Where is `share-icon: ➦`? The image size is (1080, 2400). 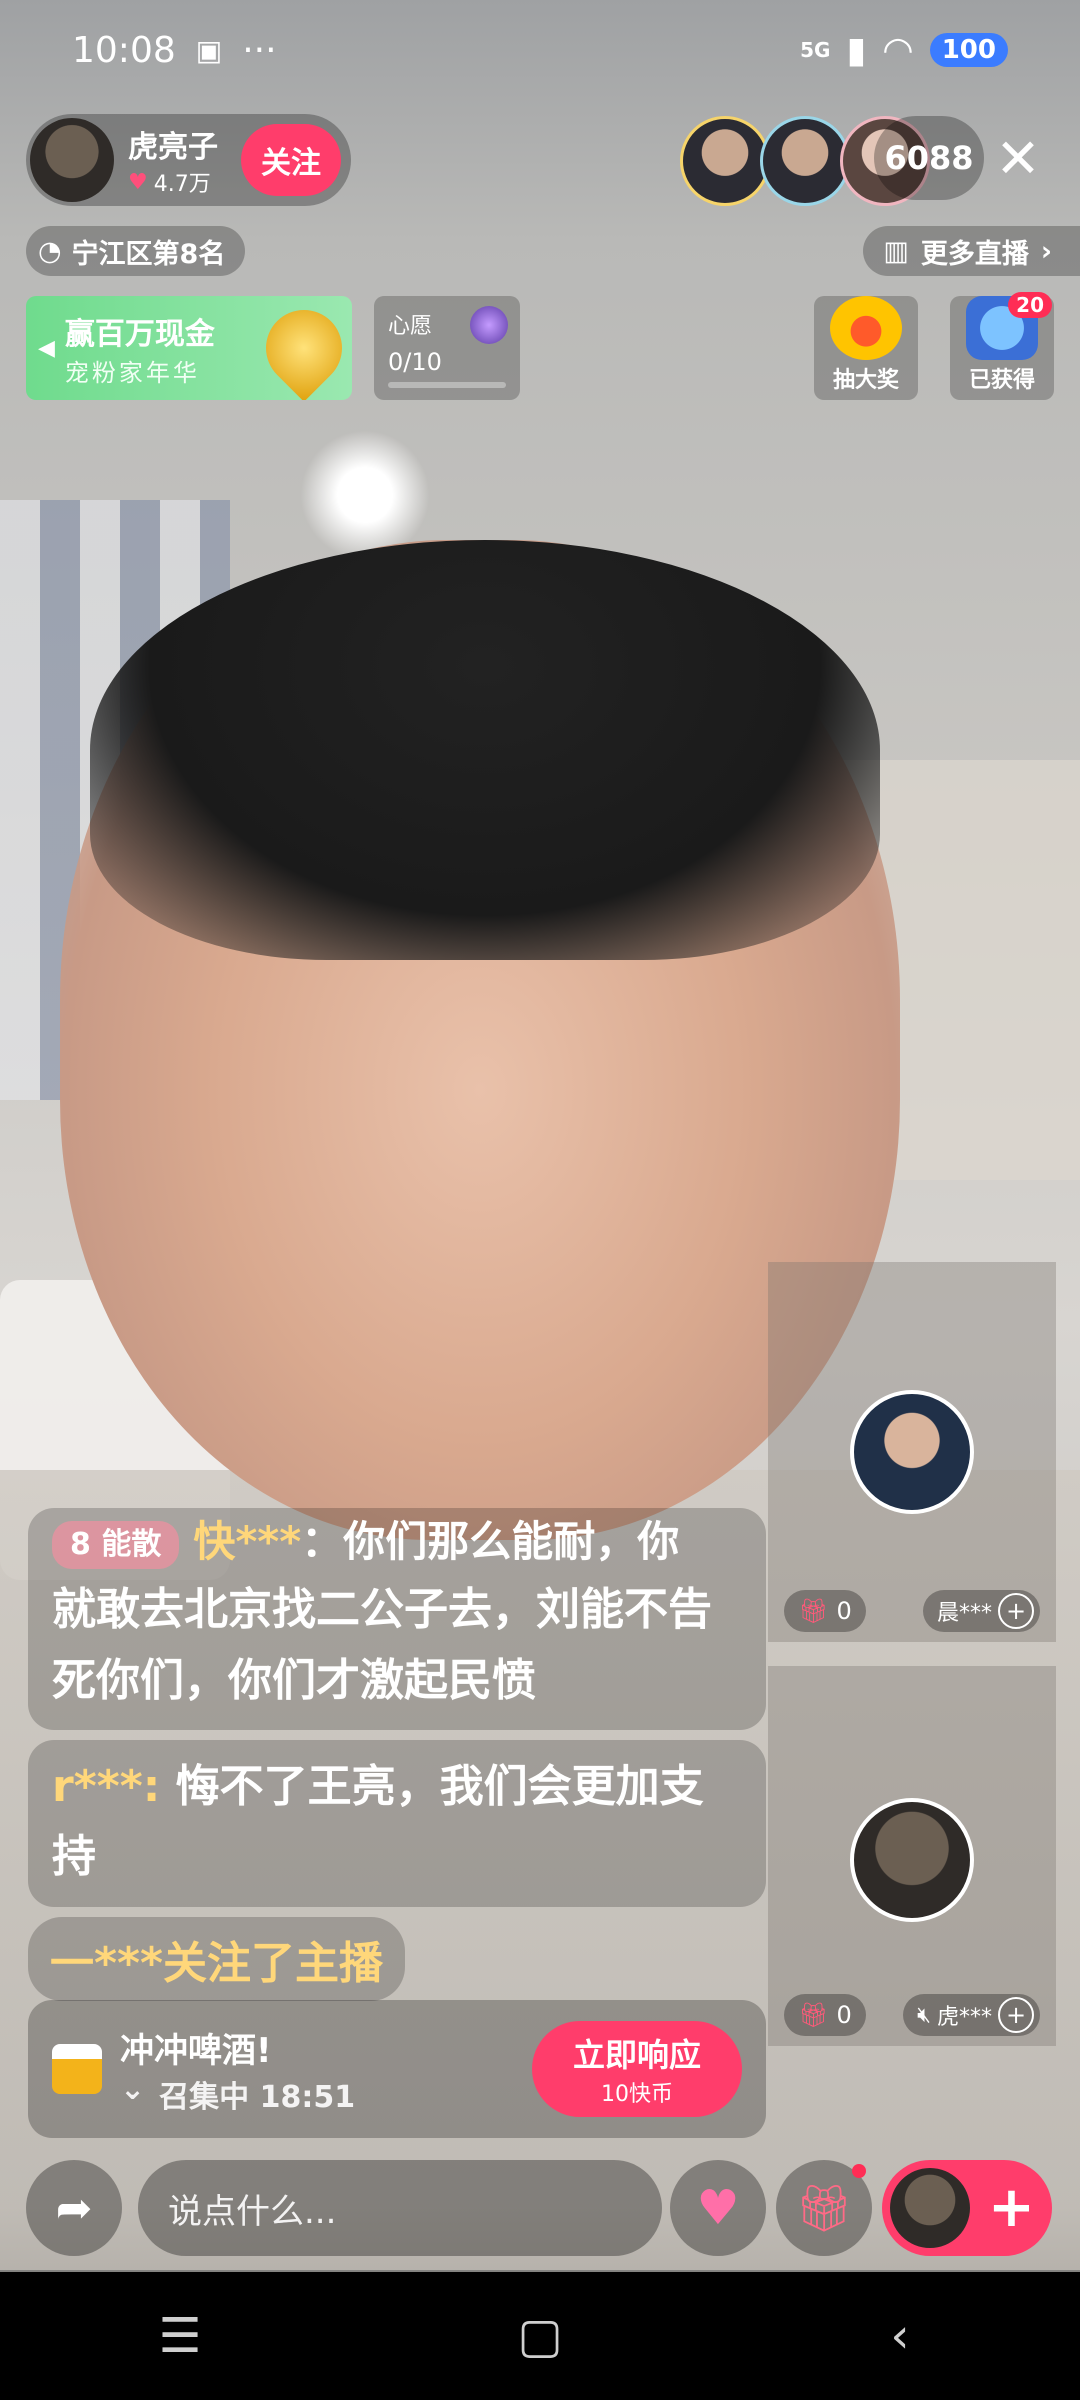
share-icon: ➦ is located at coordinates (74, 2208).